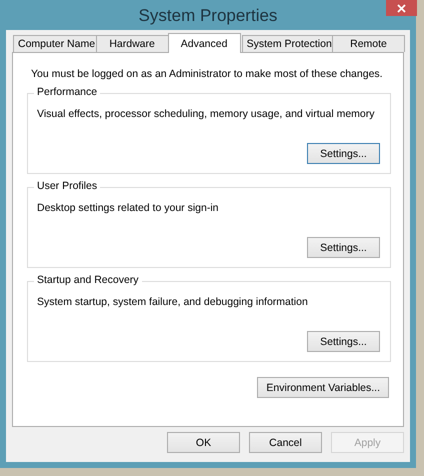 The width and height of the screenshot is (424, 476). What do you see at coordinates (204, 43) in the screenshot?
I see `tab: Advanced` at bounding box center [204, 43].